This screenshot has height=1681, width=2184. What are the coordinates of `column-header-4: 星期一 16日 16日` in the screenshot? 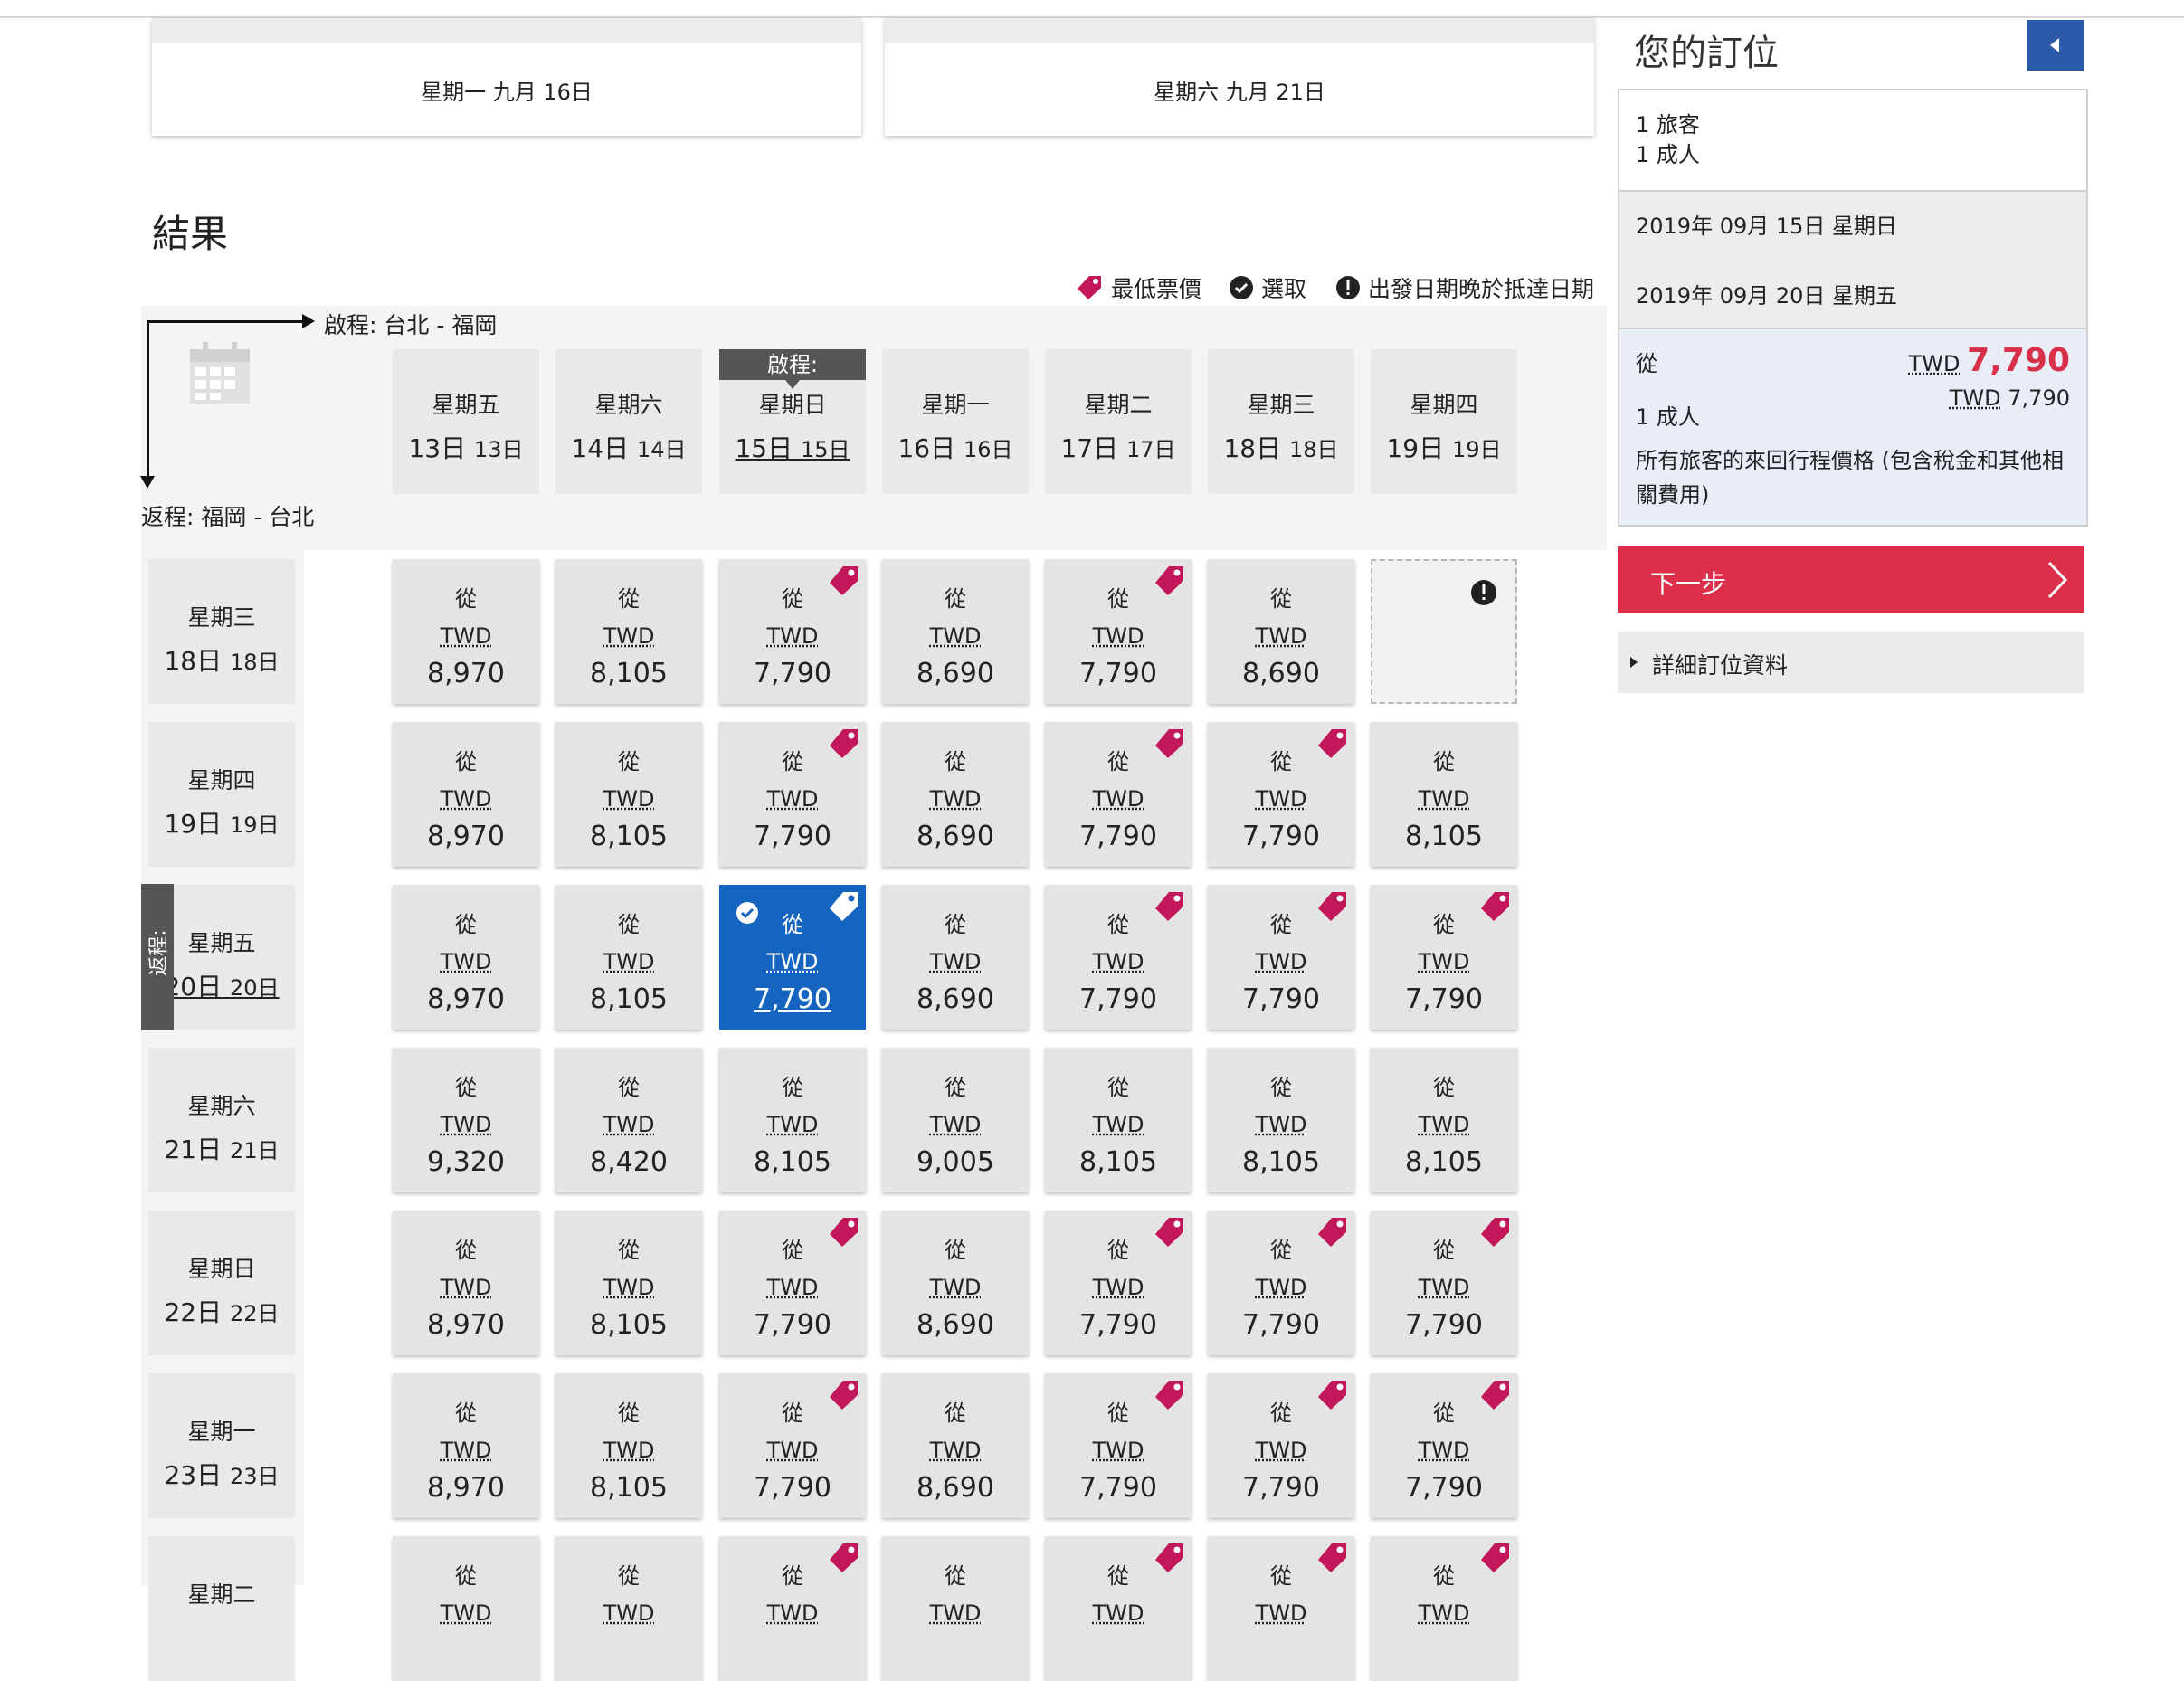 It's located at (955, 421).